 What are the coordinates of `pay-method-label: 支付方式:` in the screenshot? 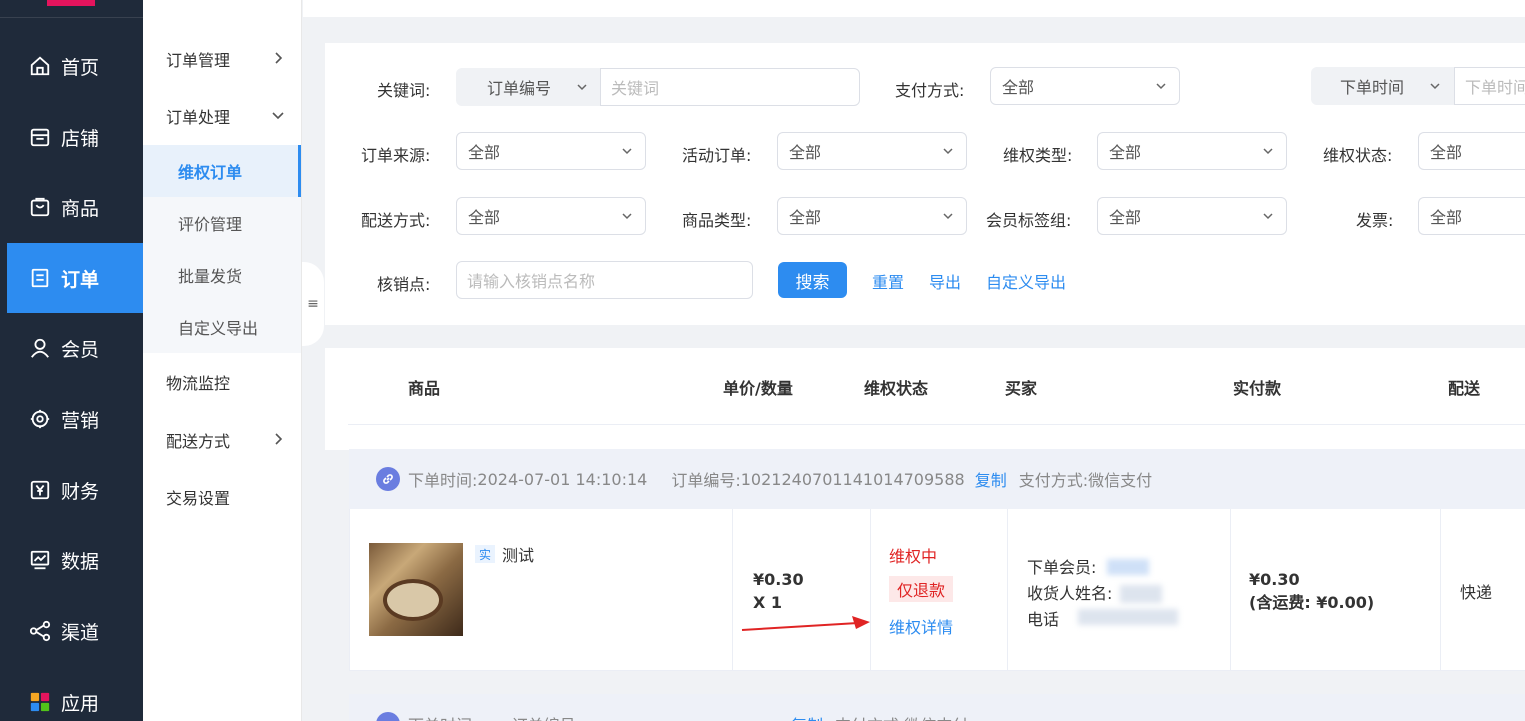 It's located at (930, 90).